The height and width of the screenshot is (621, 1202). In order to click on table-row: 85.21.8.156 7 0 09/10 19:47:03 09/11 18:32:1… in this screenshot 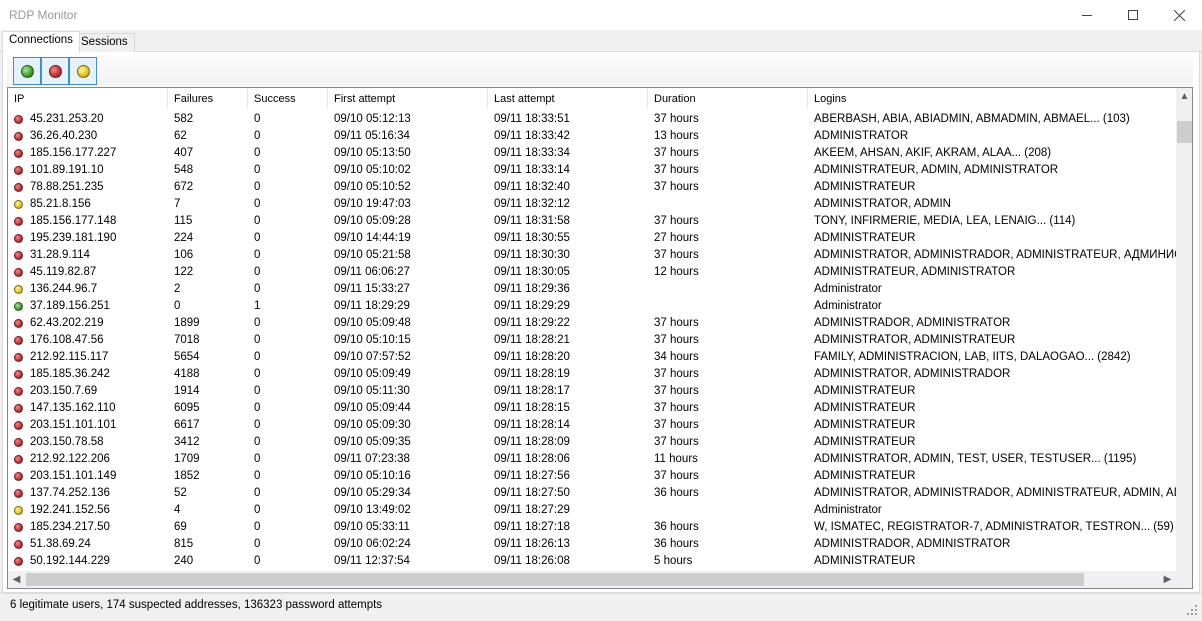, I will do `click(592, 204)`.